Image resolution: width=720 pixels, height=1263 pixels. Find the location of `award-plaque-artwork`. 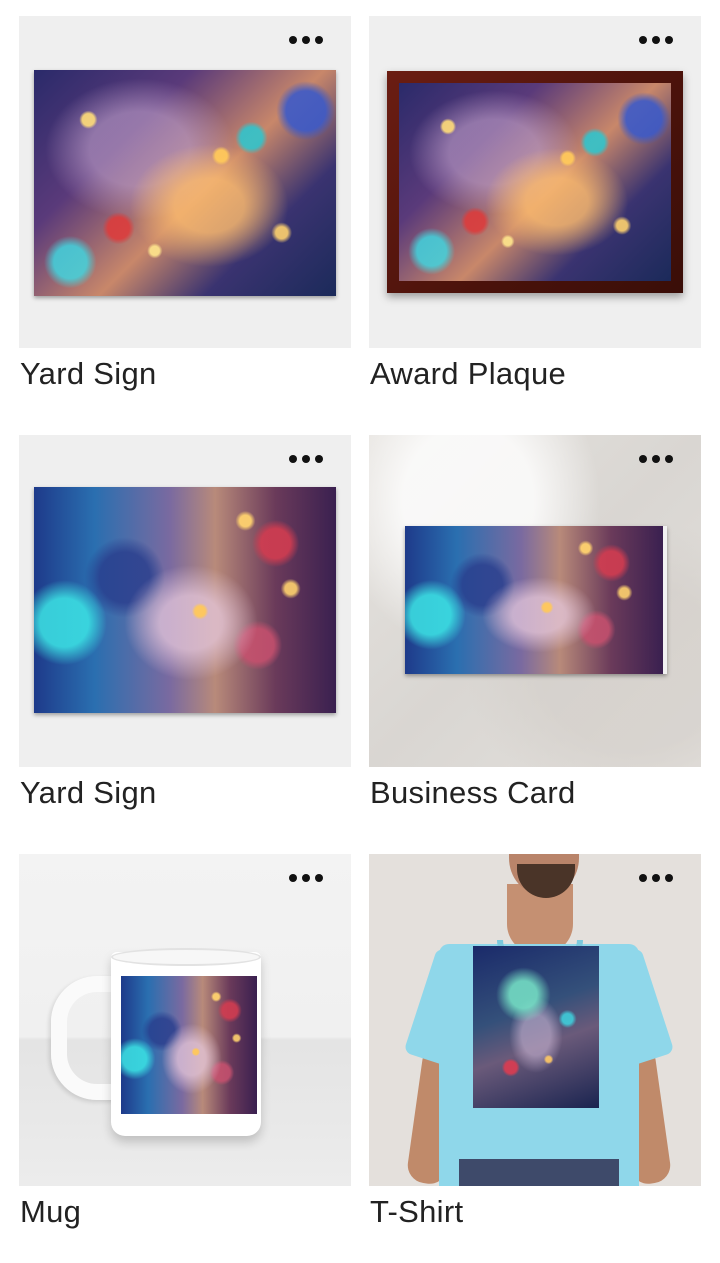

award-plaque-artwork is located at coordinates (535, 182).